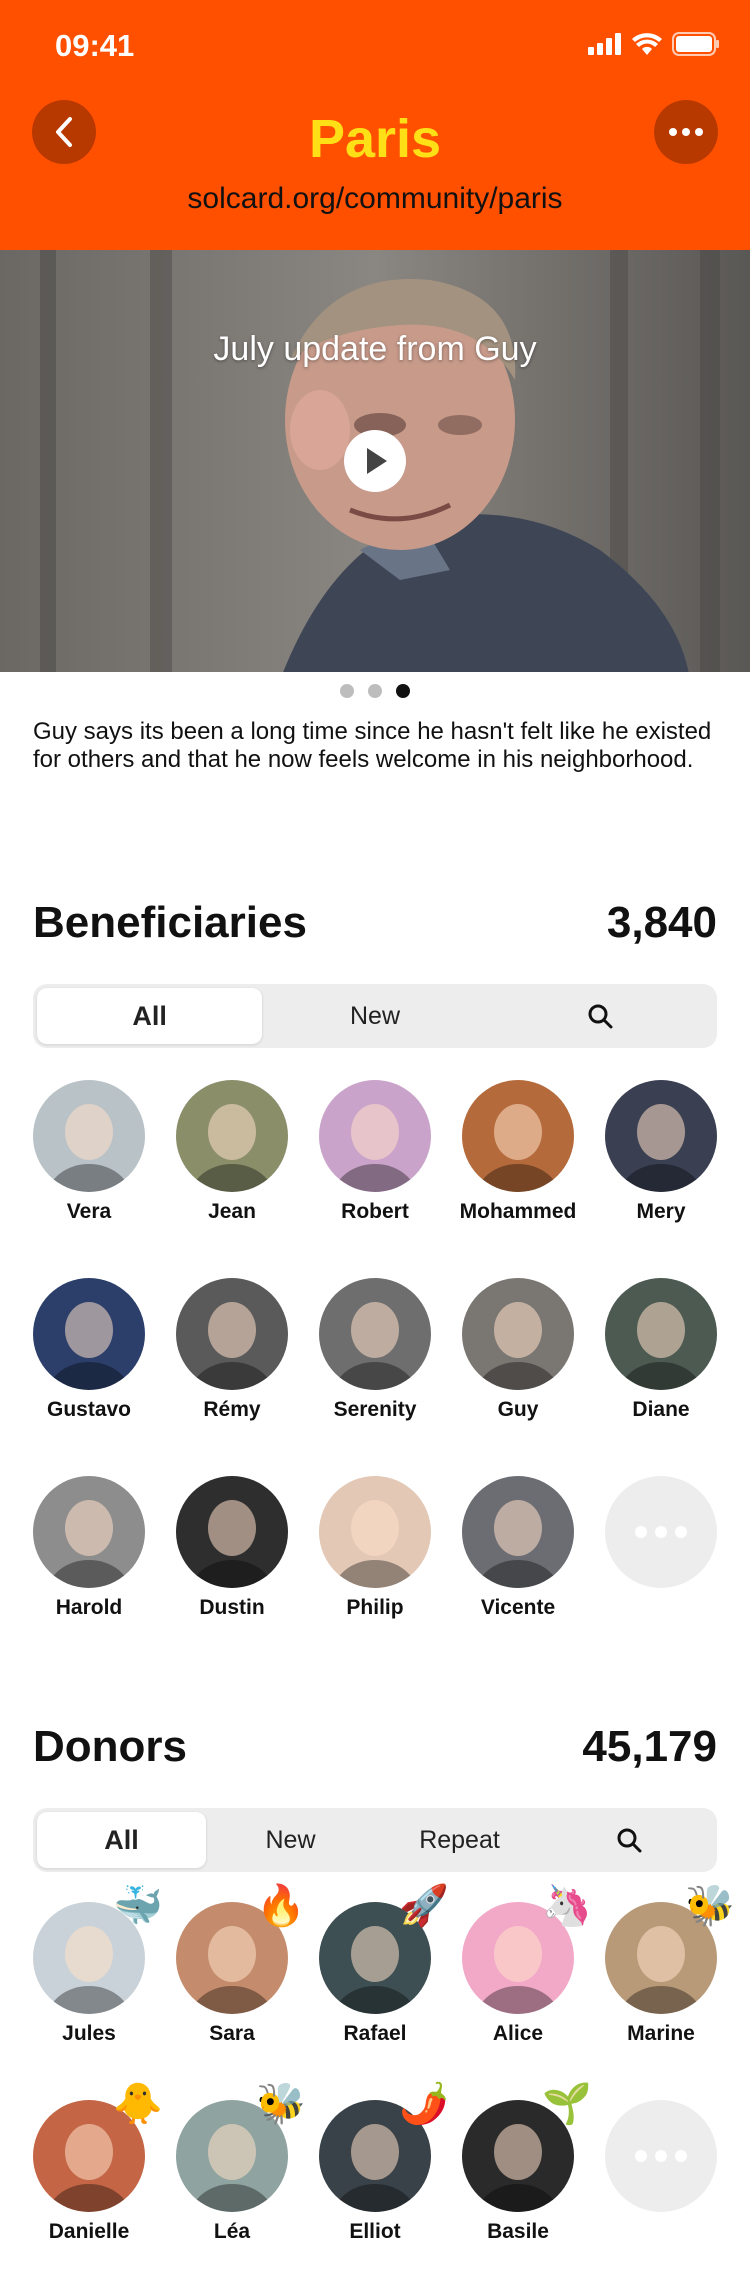  I want to click on donors-person: 🔥 Sara, so click(241, 1966).